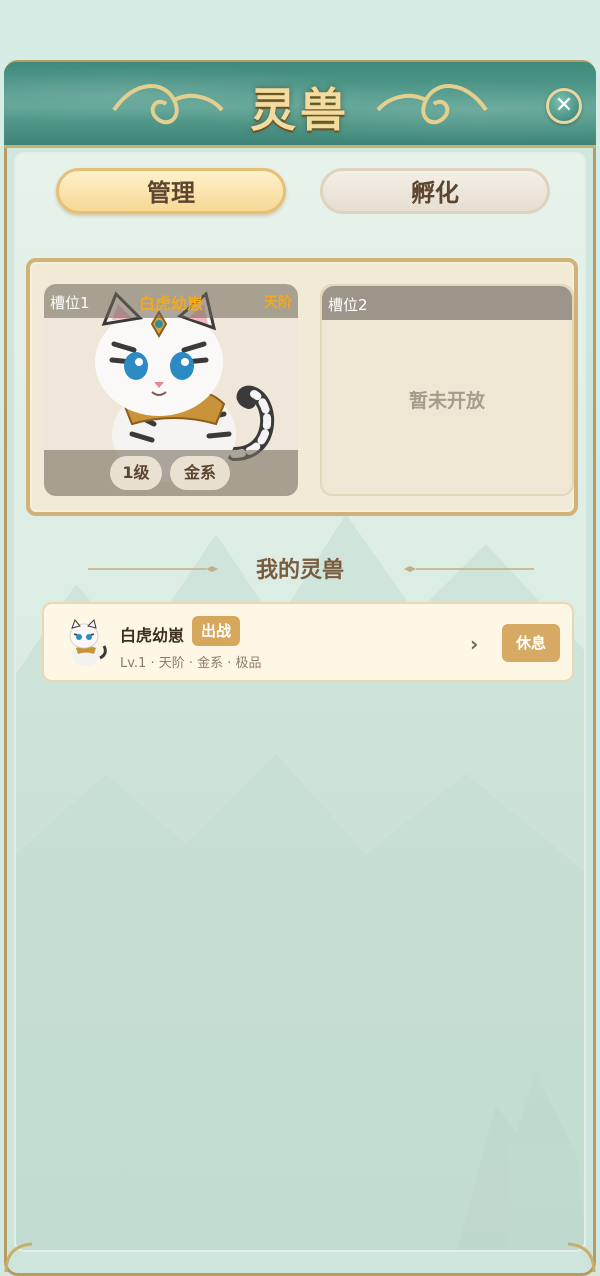 This screenshot has height=1276, width=600. I want to click on slot-locked-text: 暂未开放, so click(446, 401).